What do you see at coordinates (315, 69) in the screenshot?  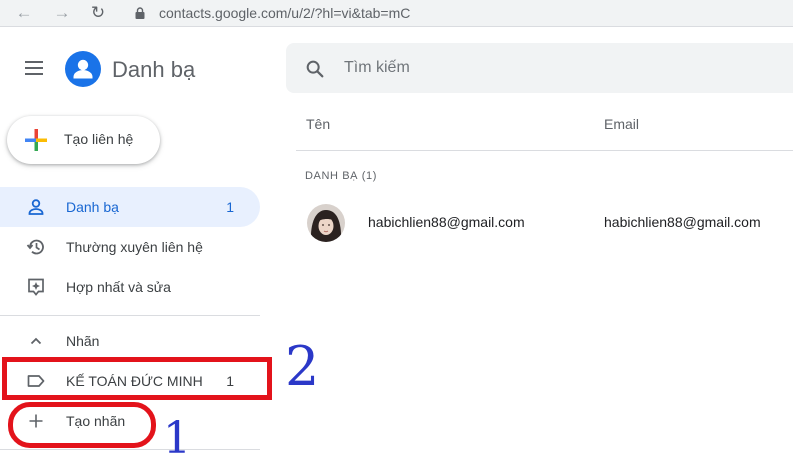 I see `search-icon` at bounding box center [315, 69].